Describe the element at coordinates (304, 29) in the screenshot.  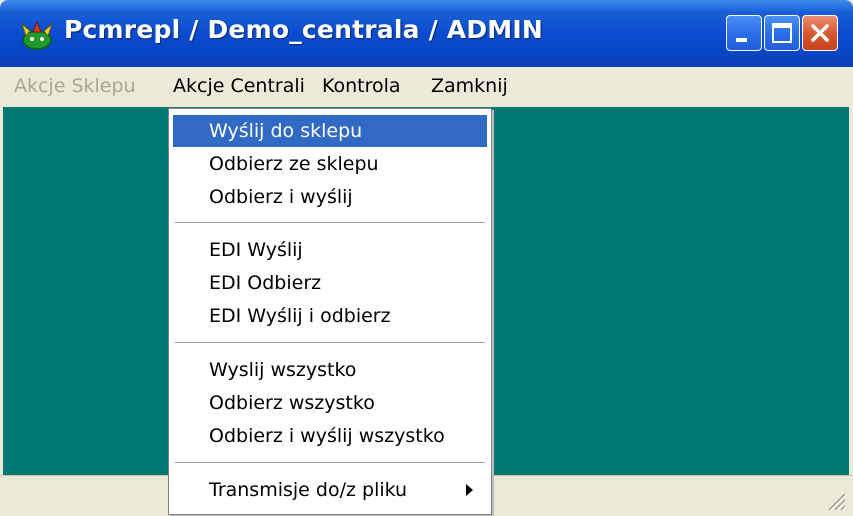
I see `window-title: Pcmrepl / Demo_centrala / ADMIN` at that location.